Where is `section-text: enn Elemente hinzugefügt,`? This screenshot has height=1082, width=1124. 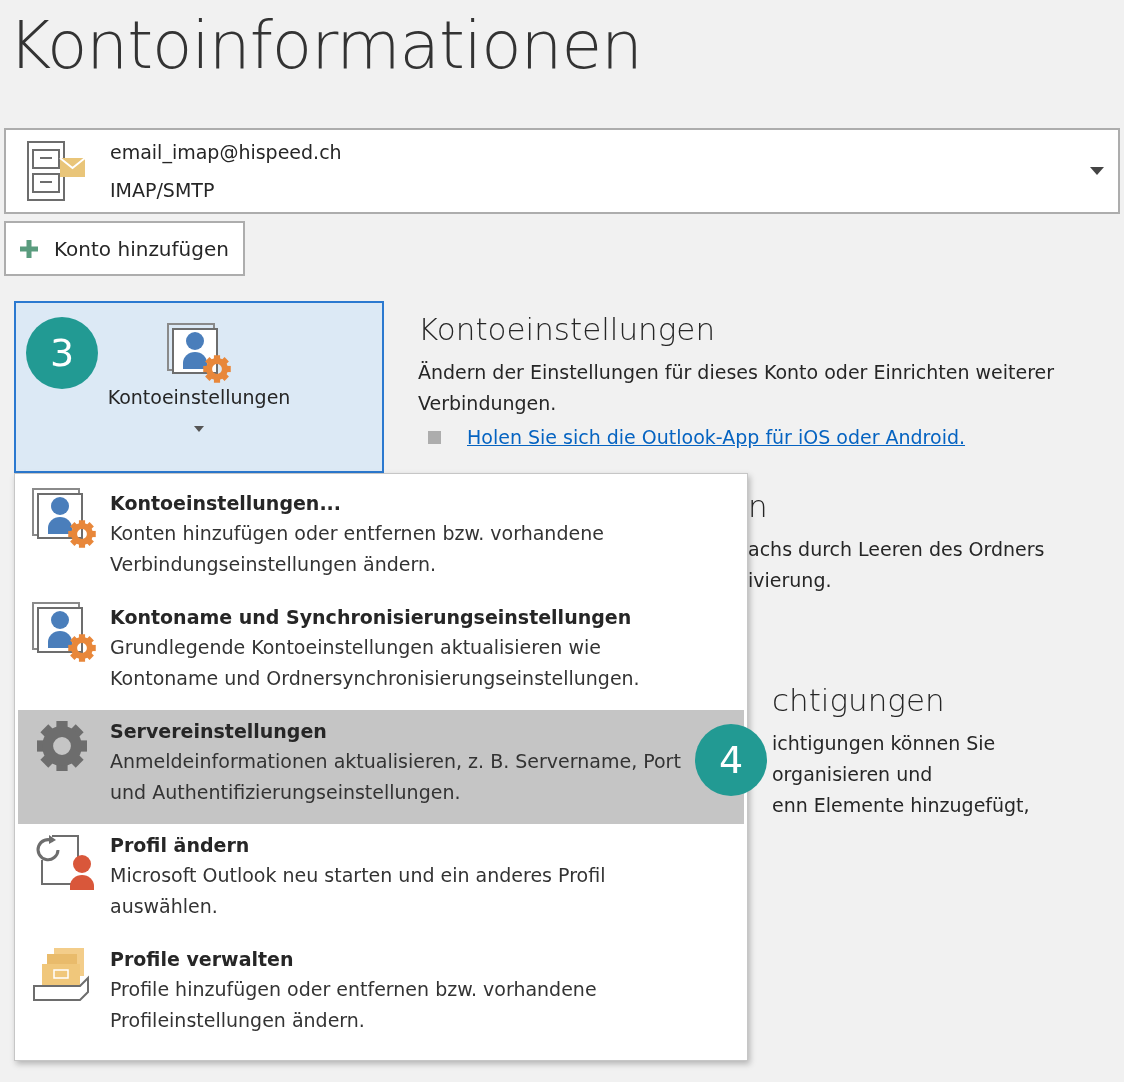 section-text: enn Elemente hinzugefügt, is located at coordinates (901, 805).